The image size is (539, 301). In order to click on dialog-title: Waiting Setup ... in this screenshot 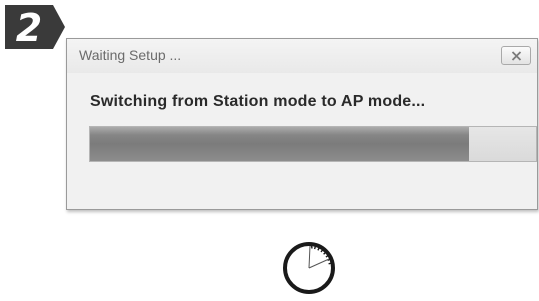, I will do `click(130, 55)`.